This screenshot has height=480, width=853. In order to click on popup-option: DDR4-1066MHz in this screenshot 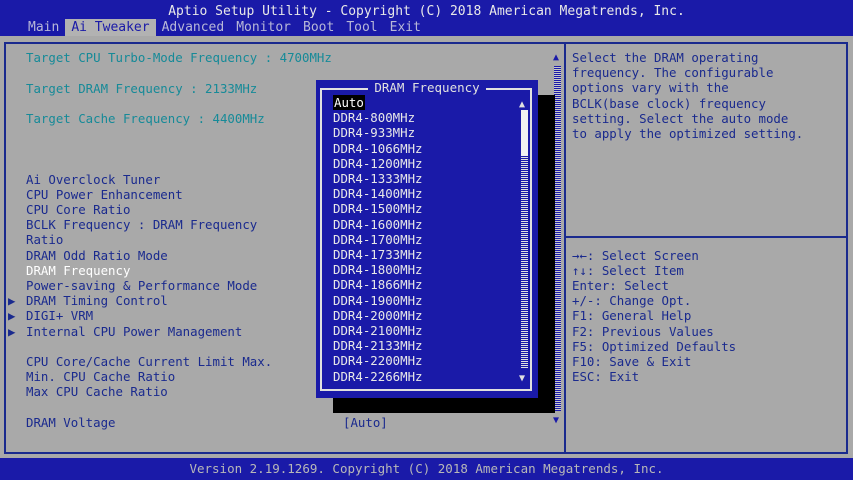, I will do `click(378, 148)`.